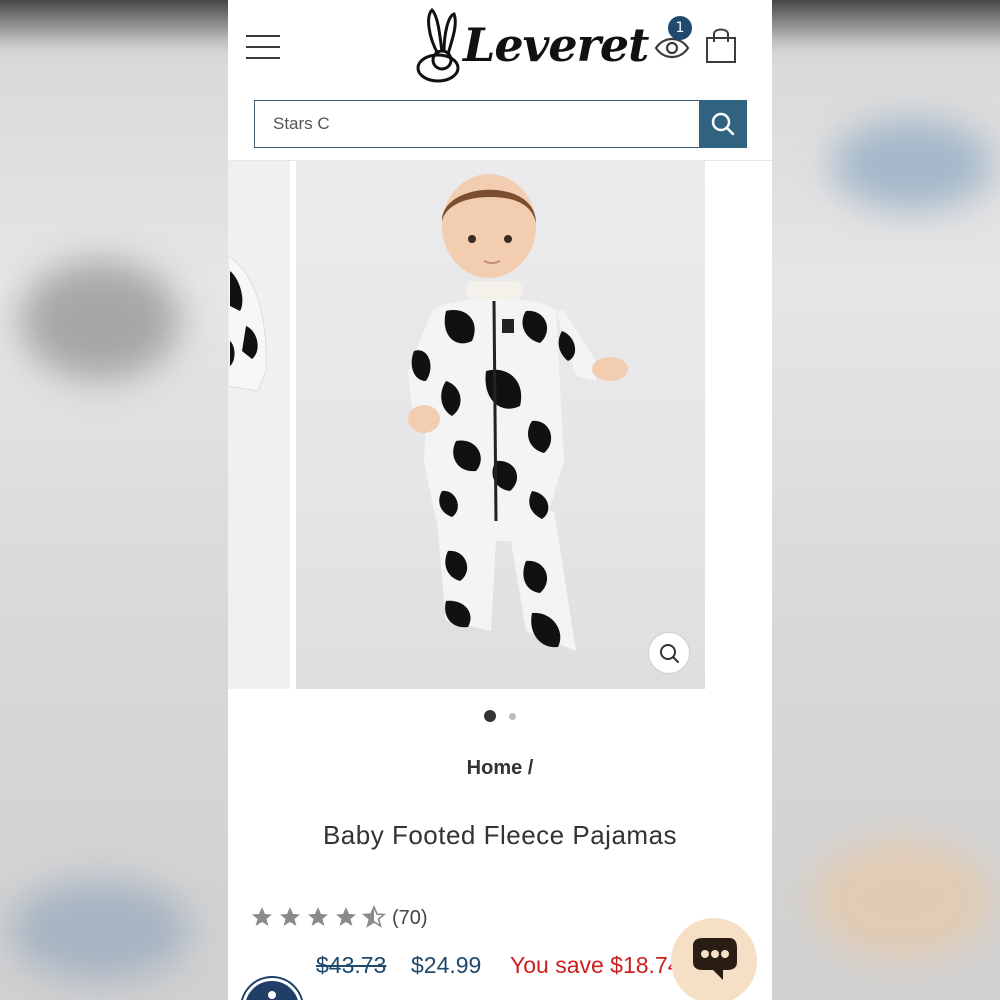  I want to click on review-count: (70), so click(410, 918).